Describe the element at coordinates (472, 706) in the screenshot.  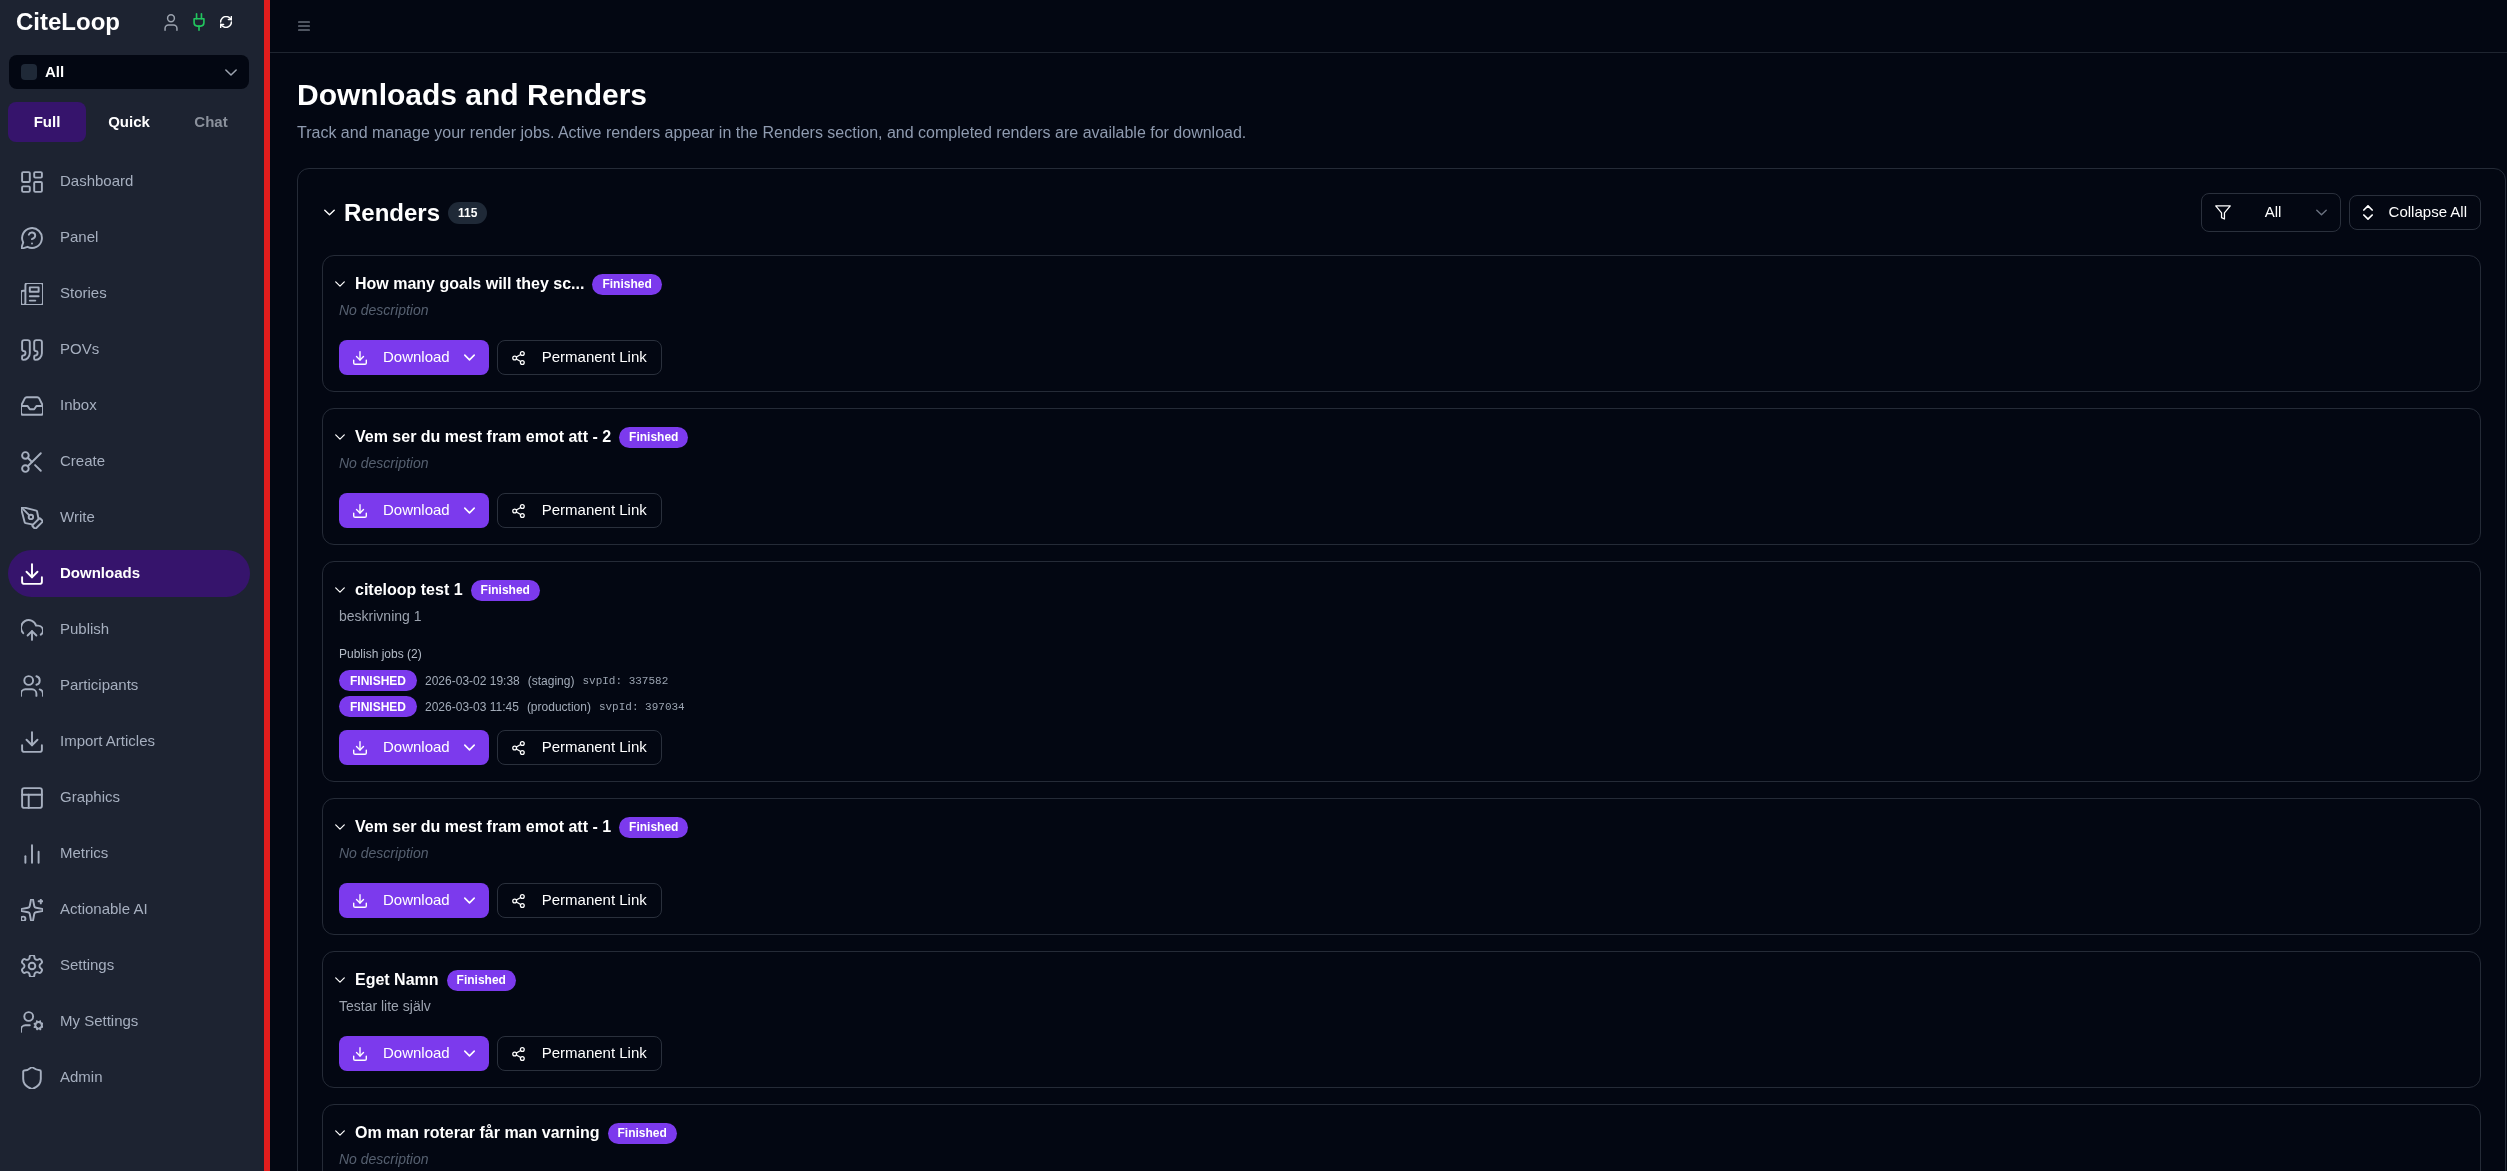
I see `job-time: 2026-03-03 11:45` at that location.